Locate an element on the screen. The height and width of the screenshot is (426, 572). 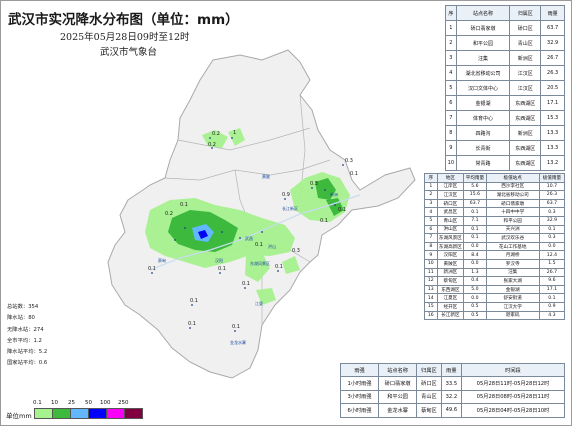
table-cell: 20.5 is located at coordinates (552, 88).